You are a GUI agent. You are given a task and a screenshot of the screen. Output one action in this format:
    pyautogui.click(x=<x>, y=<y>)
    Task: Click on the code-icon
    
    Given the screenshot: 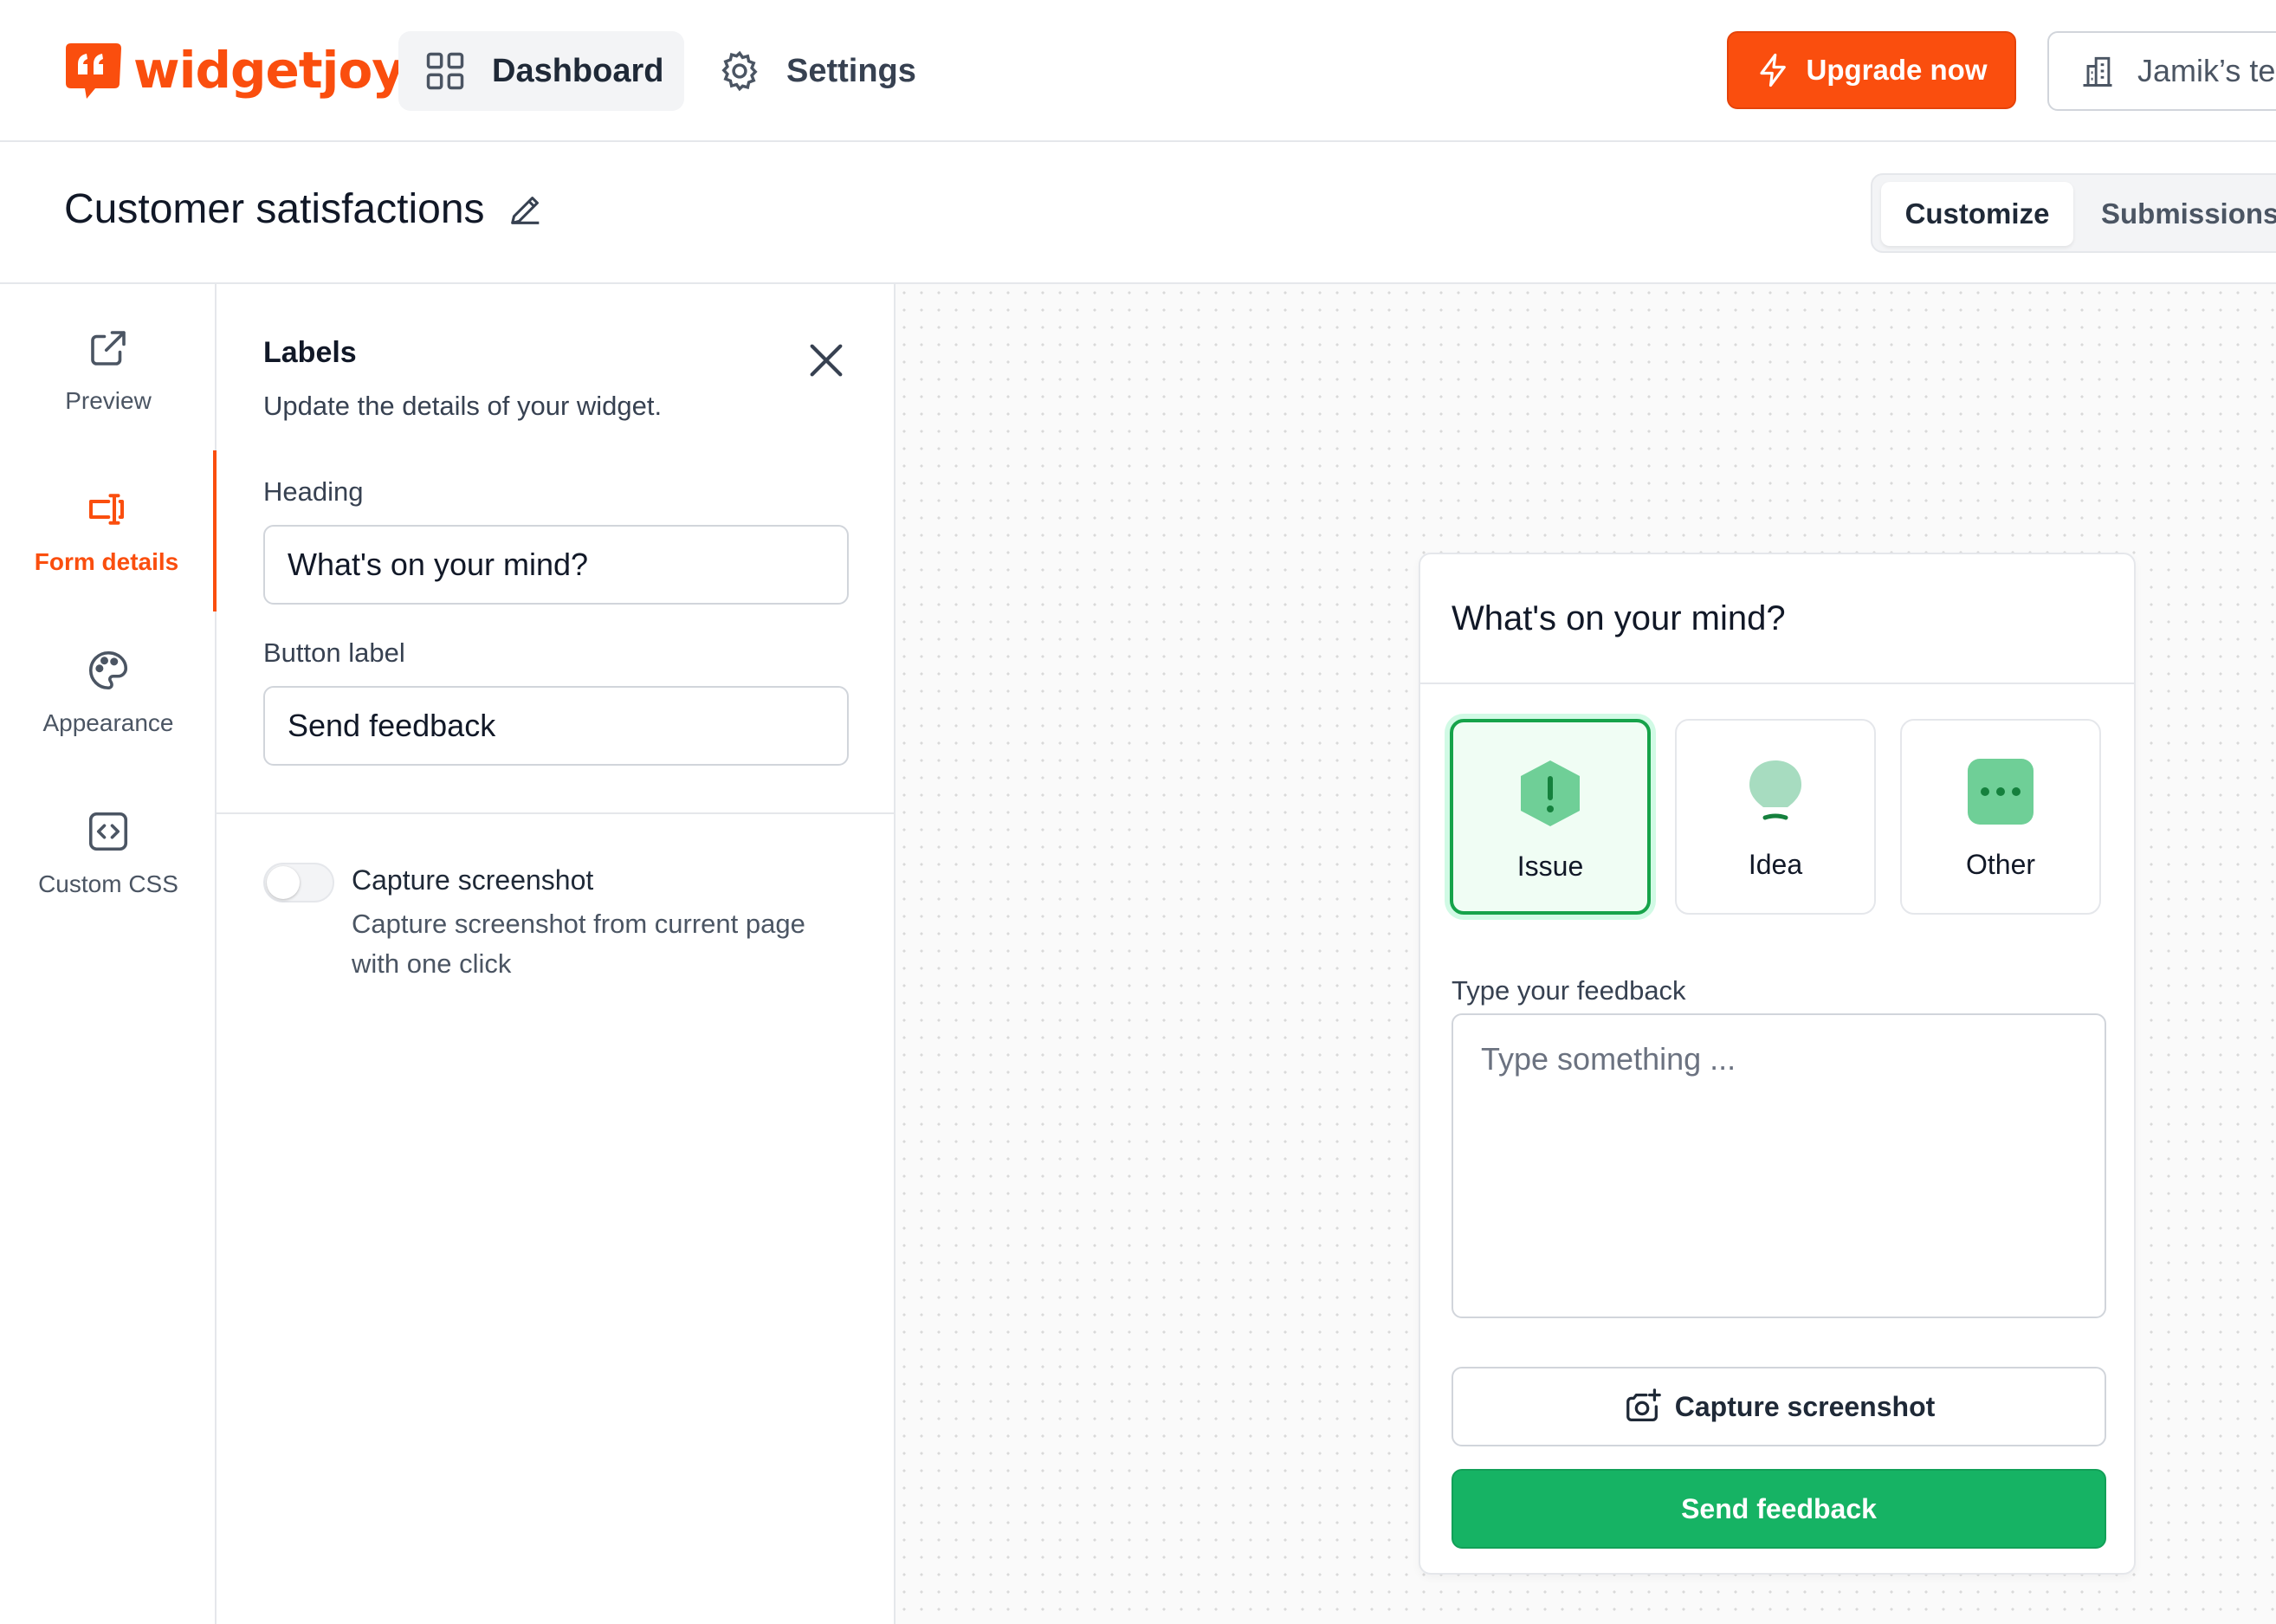 What is the action you would take?
    pyautogui.click(x=108, y=831)
    